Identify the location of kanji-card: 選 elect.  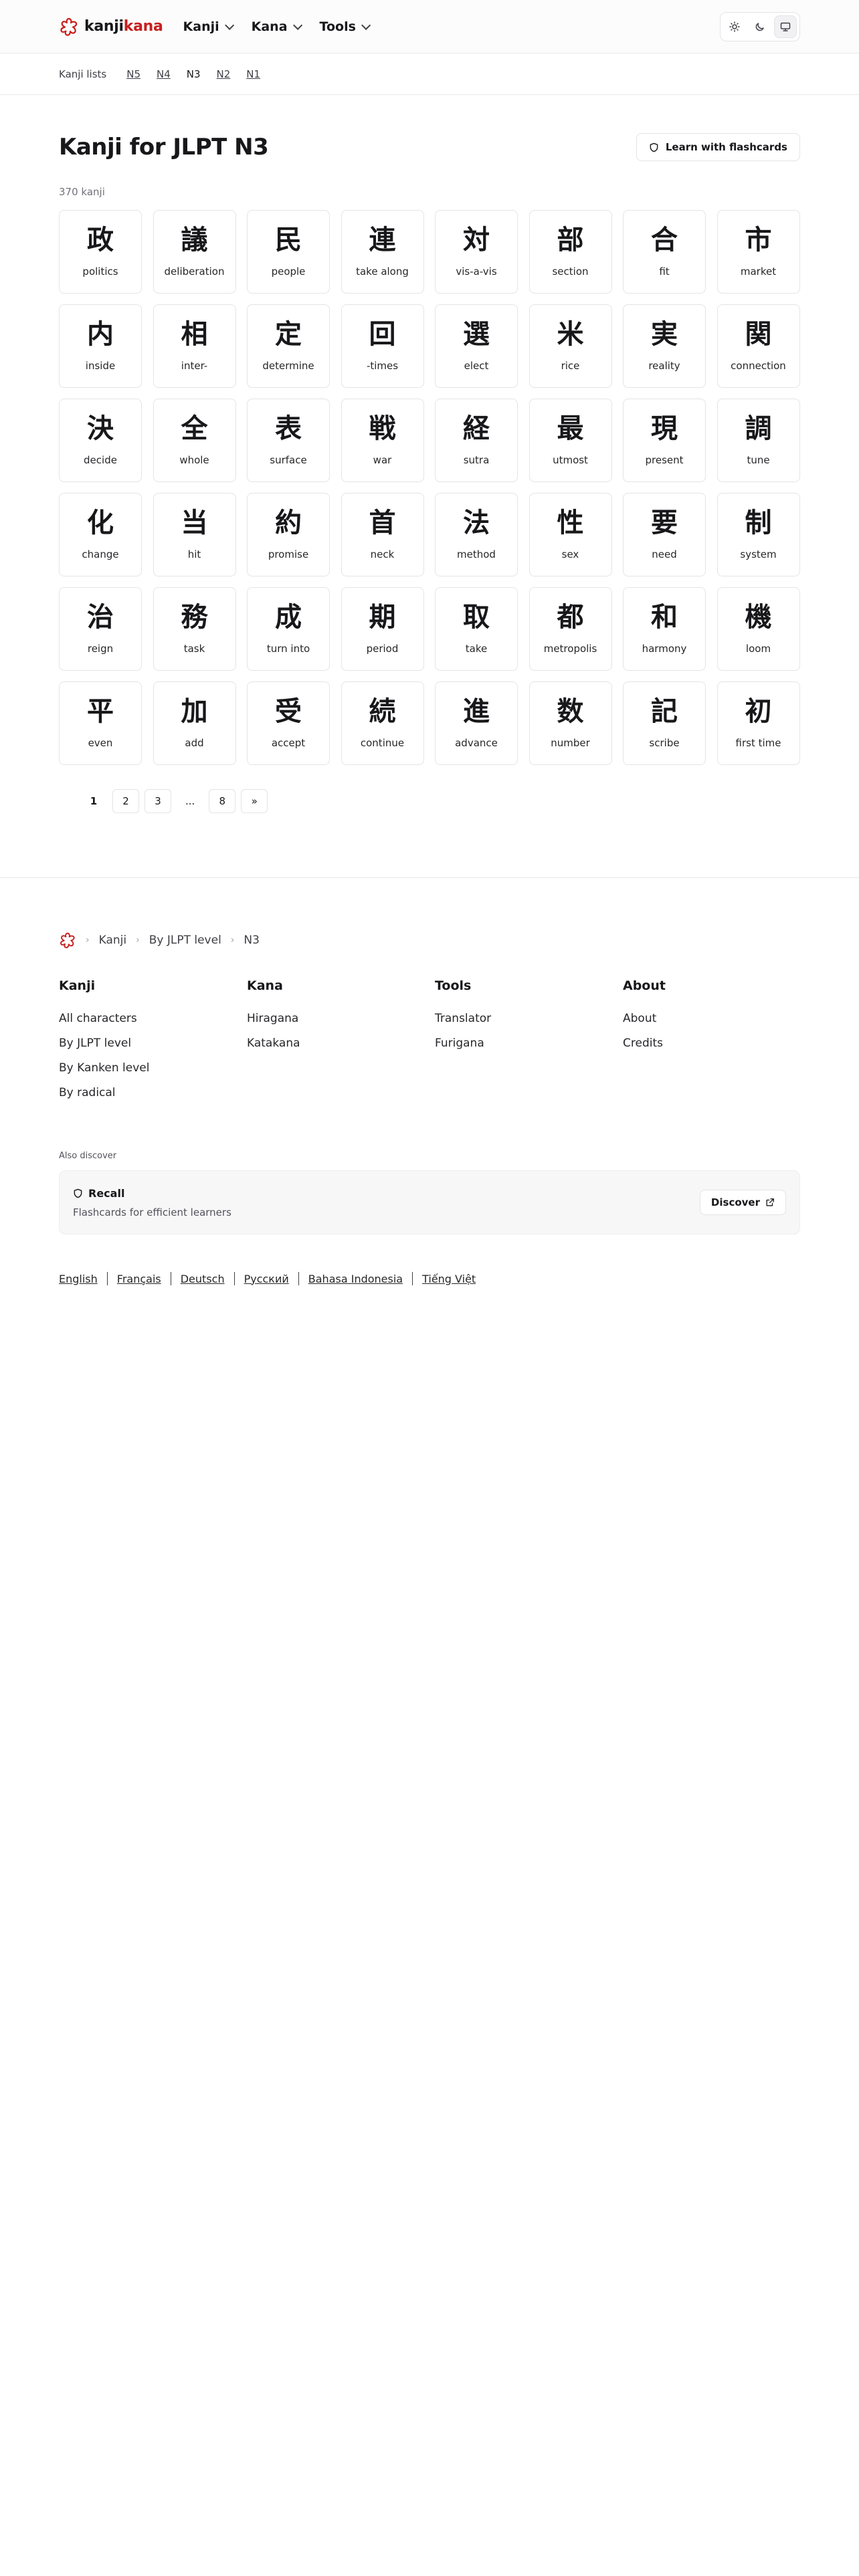
(476, 346).